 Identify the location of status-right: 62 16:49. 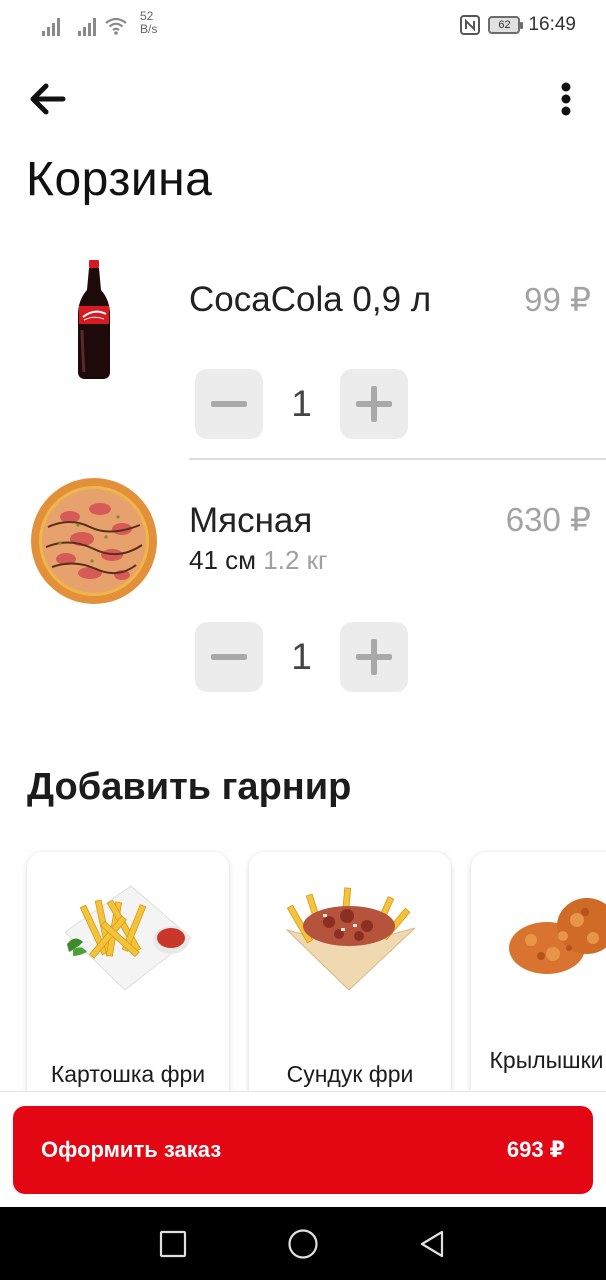
(518, 25).